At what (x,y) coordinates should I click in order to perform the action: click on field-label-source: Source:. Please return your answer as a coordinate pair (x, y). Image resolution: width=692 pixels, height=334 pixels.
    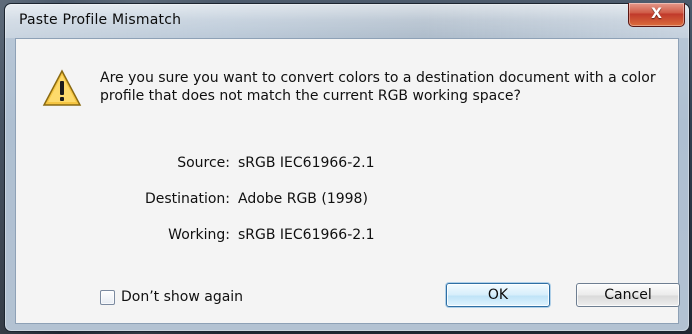
    Looking at the image, I should click on (203, 163).